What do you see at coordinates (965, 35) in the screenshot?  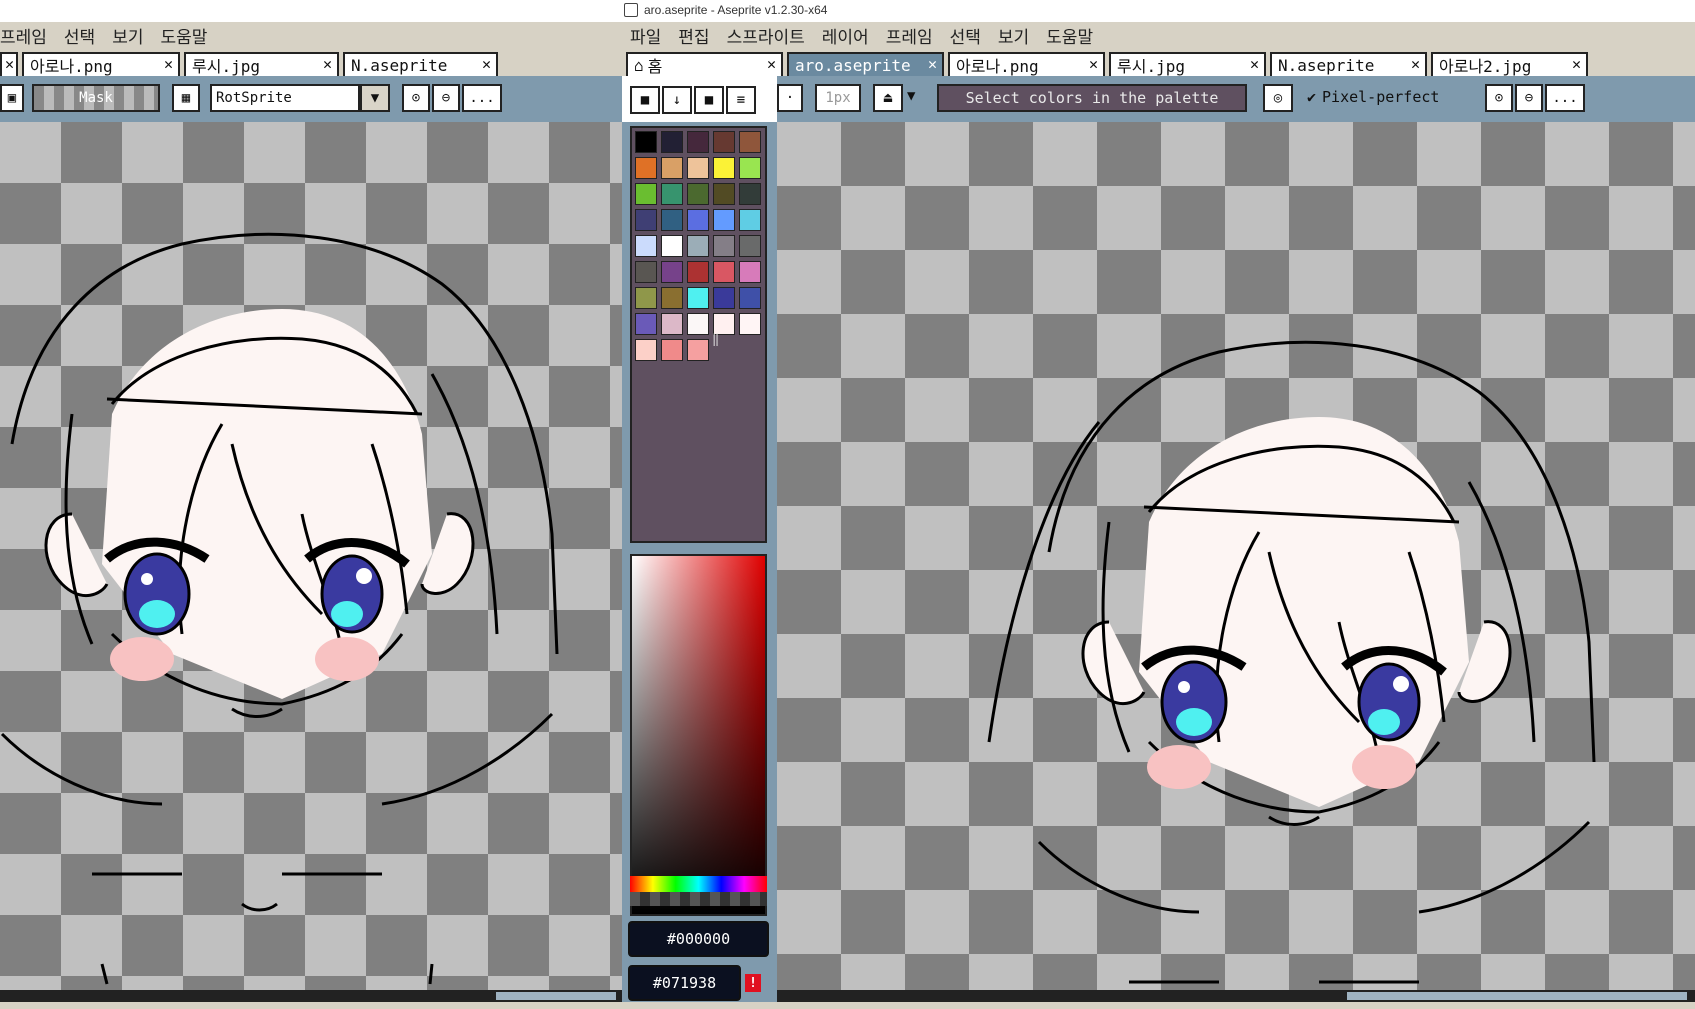 I see `menu-select: 선택` at bounding box center [965, 35].